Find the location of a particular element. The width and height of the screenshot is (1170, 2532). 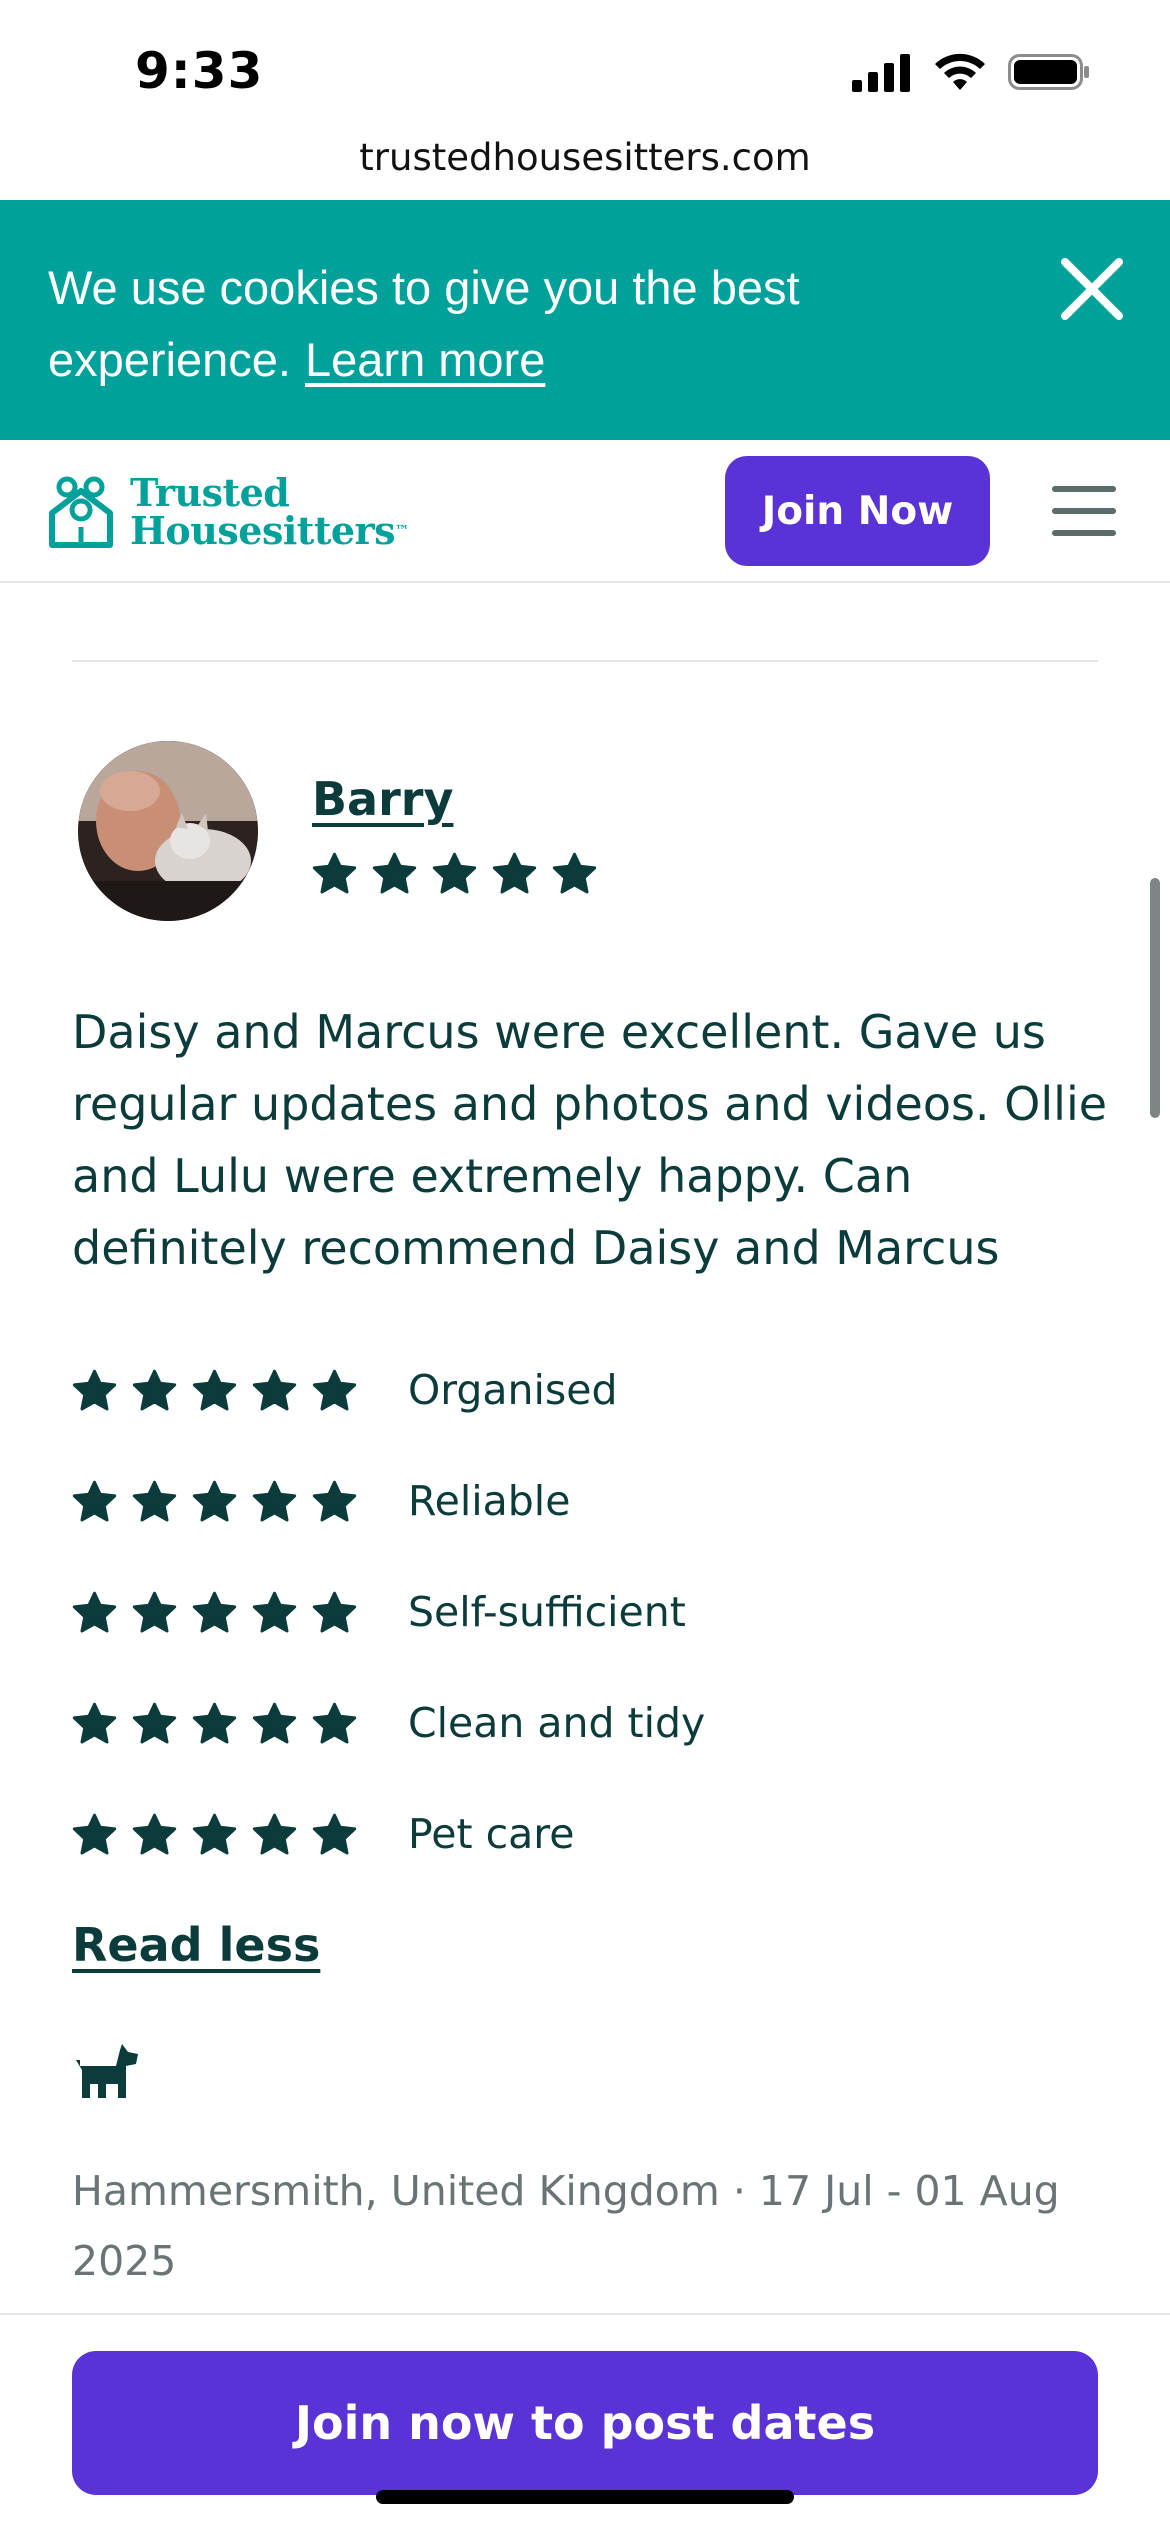

battery-icon is located at coordinates (1048, 72).